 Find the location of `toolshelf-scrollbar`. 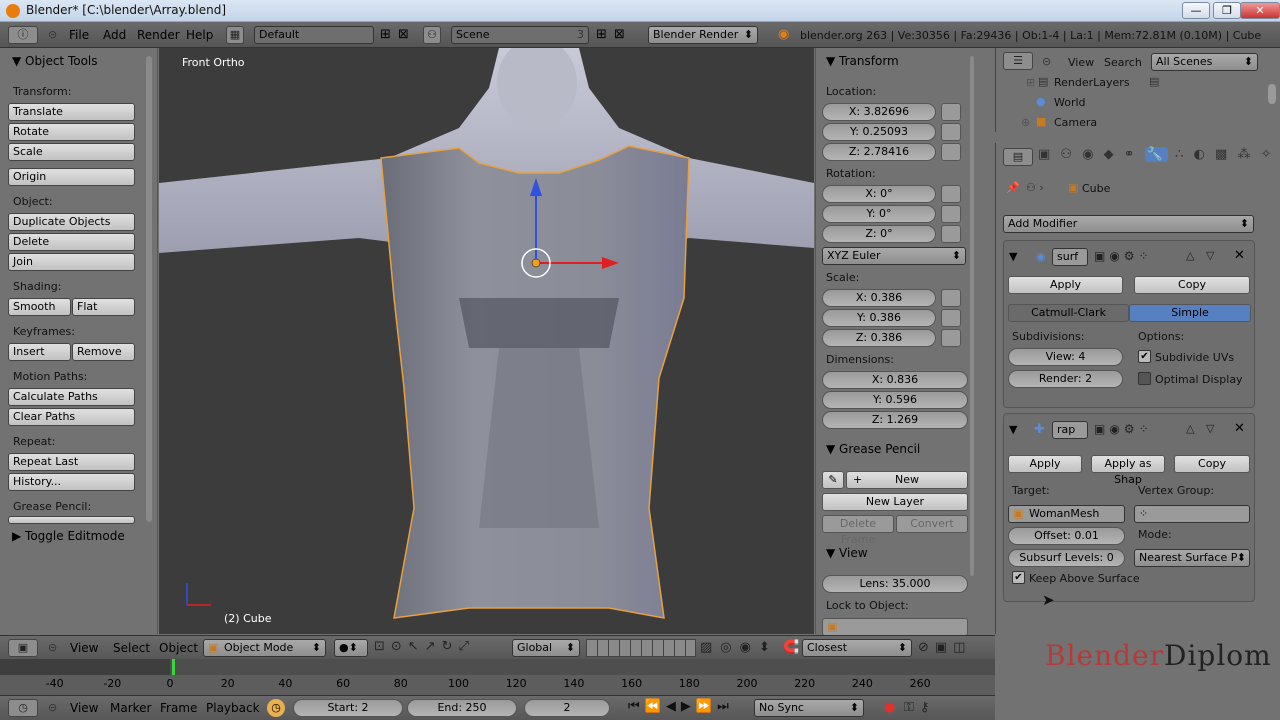

toolshelf-scrollbar is located at coordinates (149, 289).